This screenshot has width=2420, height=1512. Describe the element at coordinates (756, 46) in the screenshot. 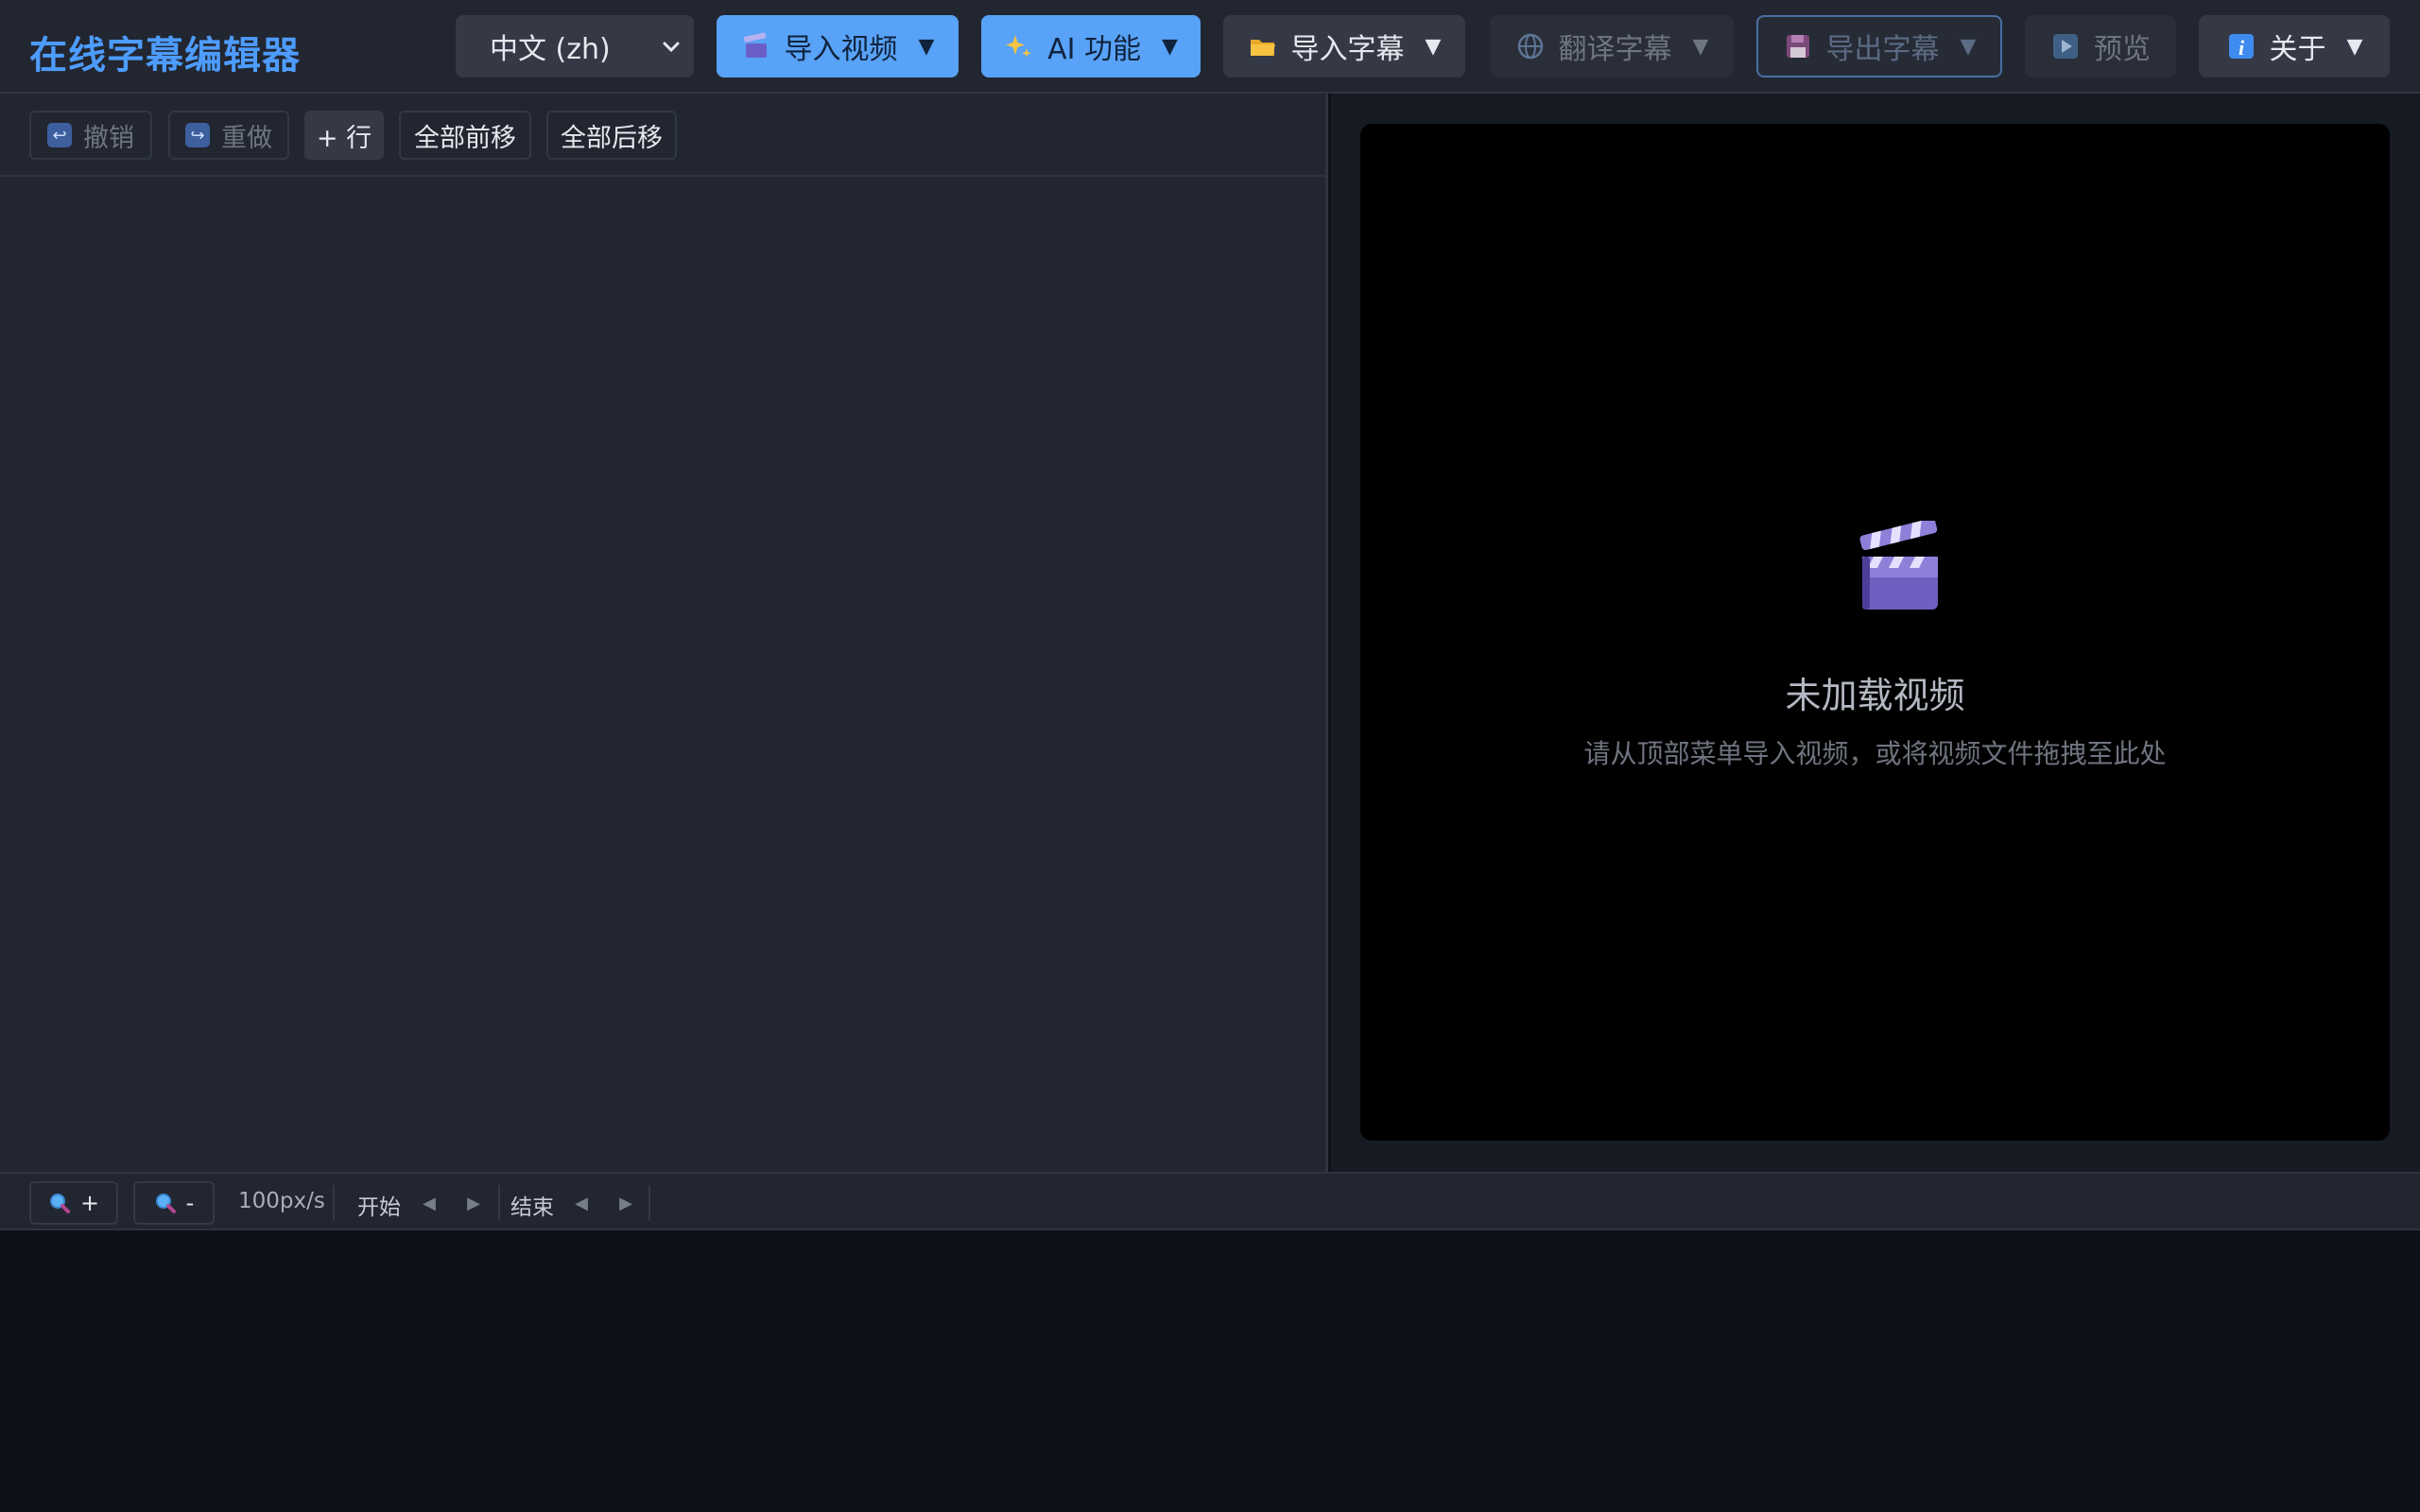

I see `clapper-icon` at that location.